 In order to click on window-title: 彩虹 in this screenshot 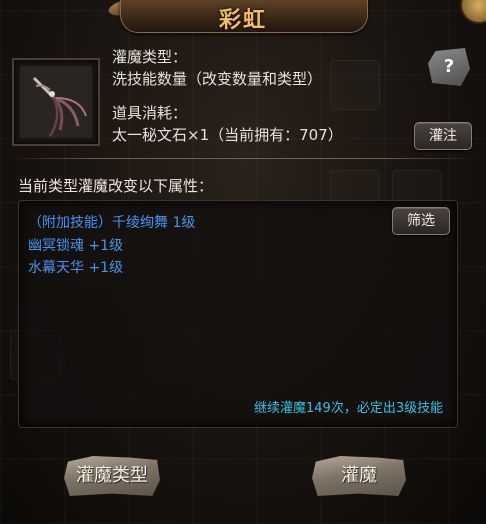, I will do `click(242, 20)`.